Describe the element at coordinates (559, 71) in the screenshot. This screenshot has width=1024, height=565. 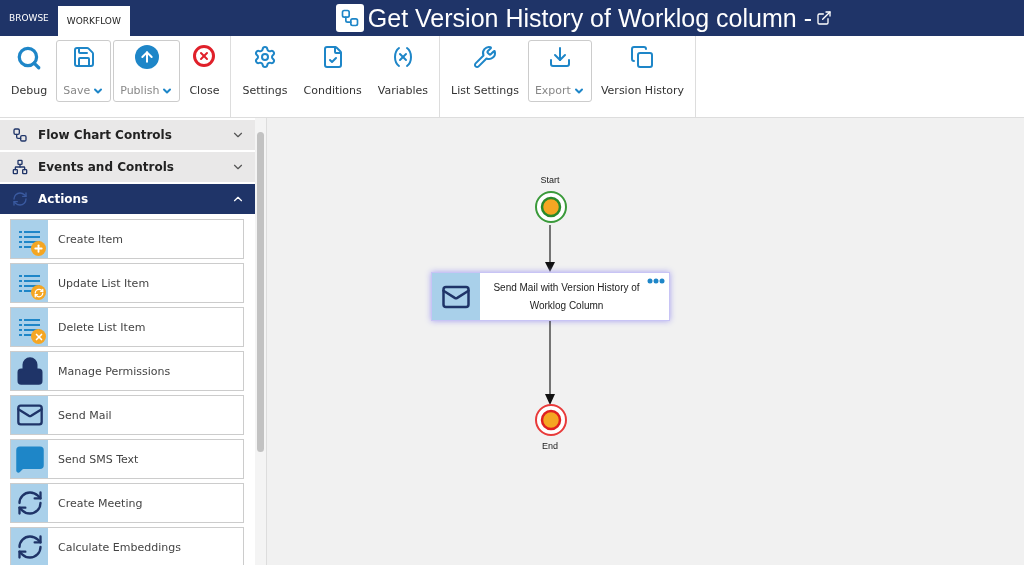
I see `toolbar-button: Export` at that location.